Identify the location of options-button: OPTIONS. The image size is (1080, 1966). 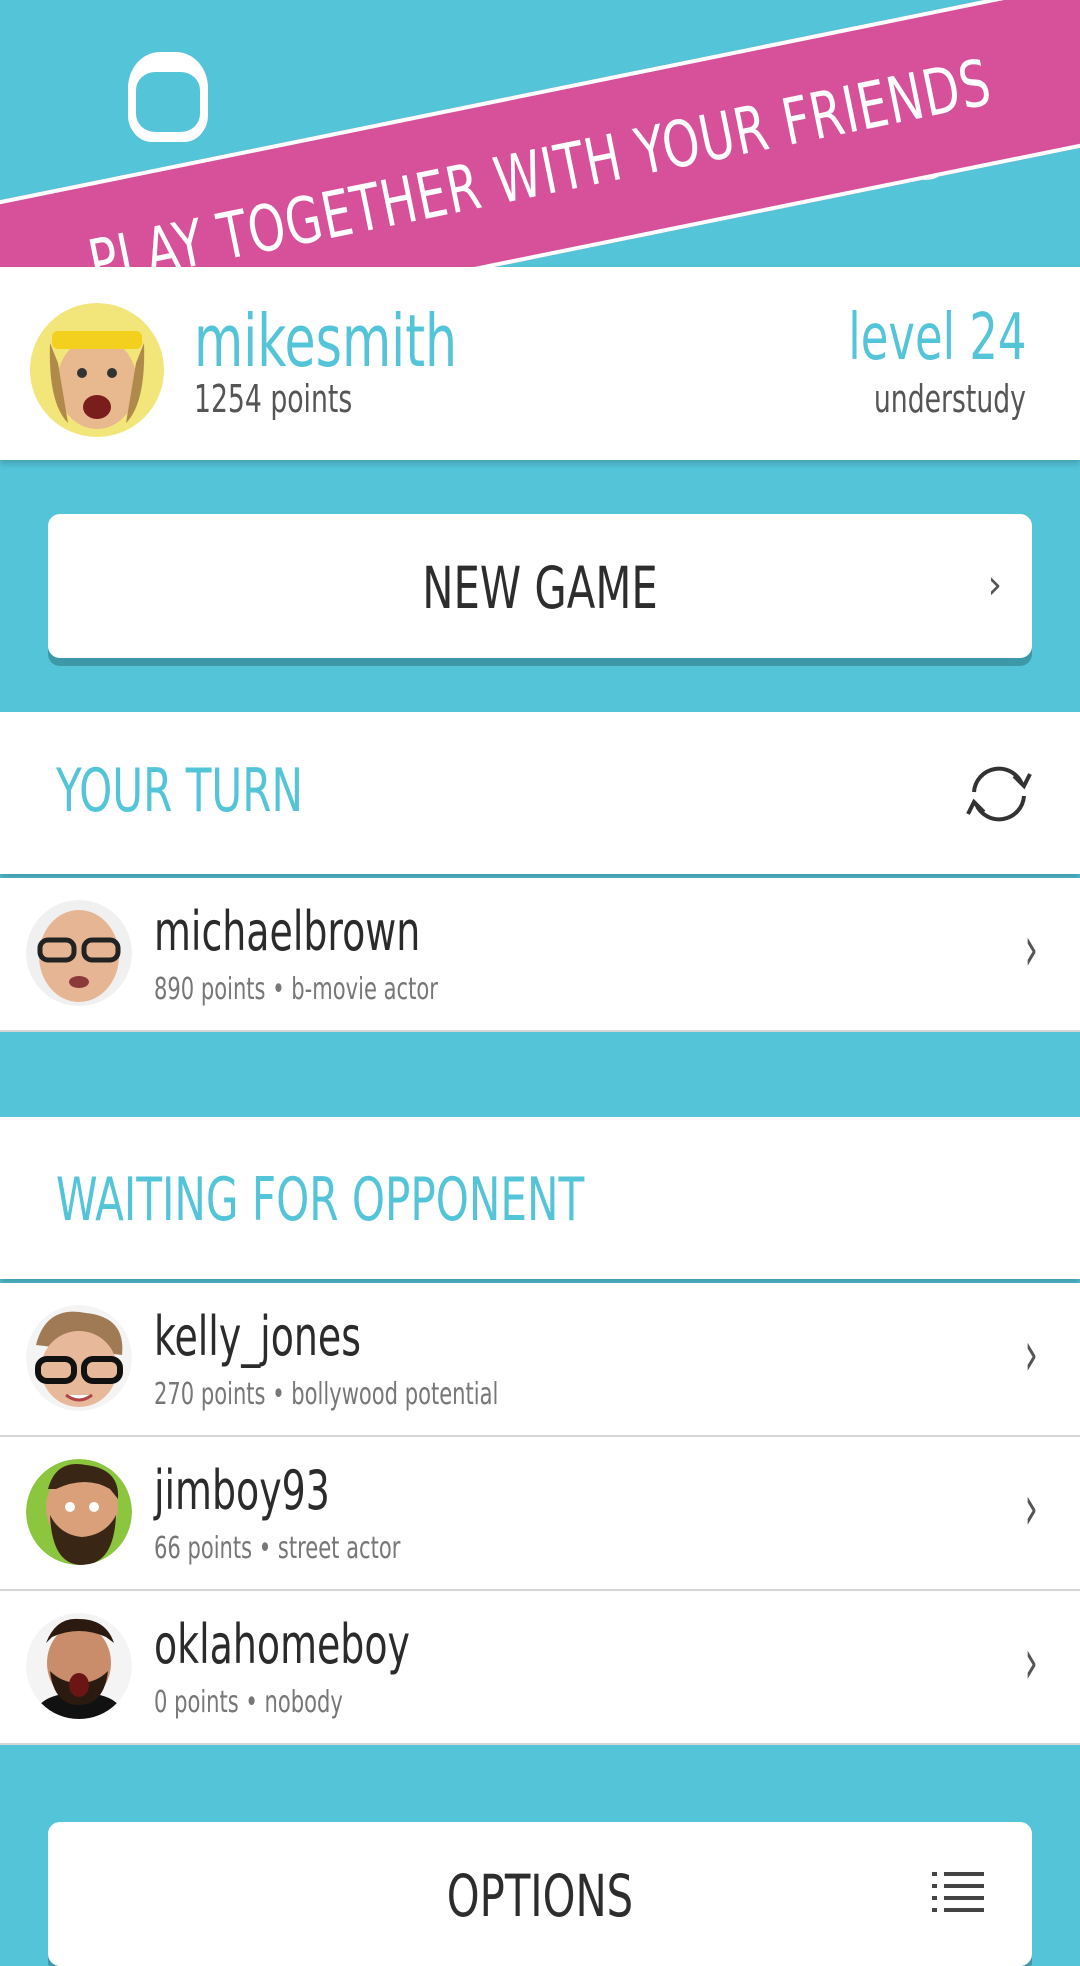
(540, 1894).